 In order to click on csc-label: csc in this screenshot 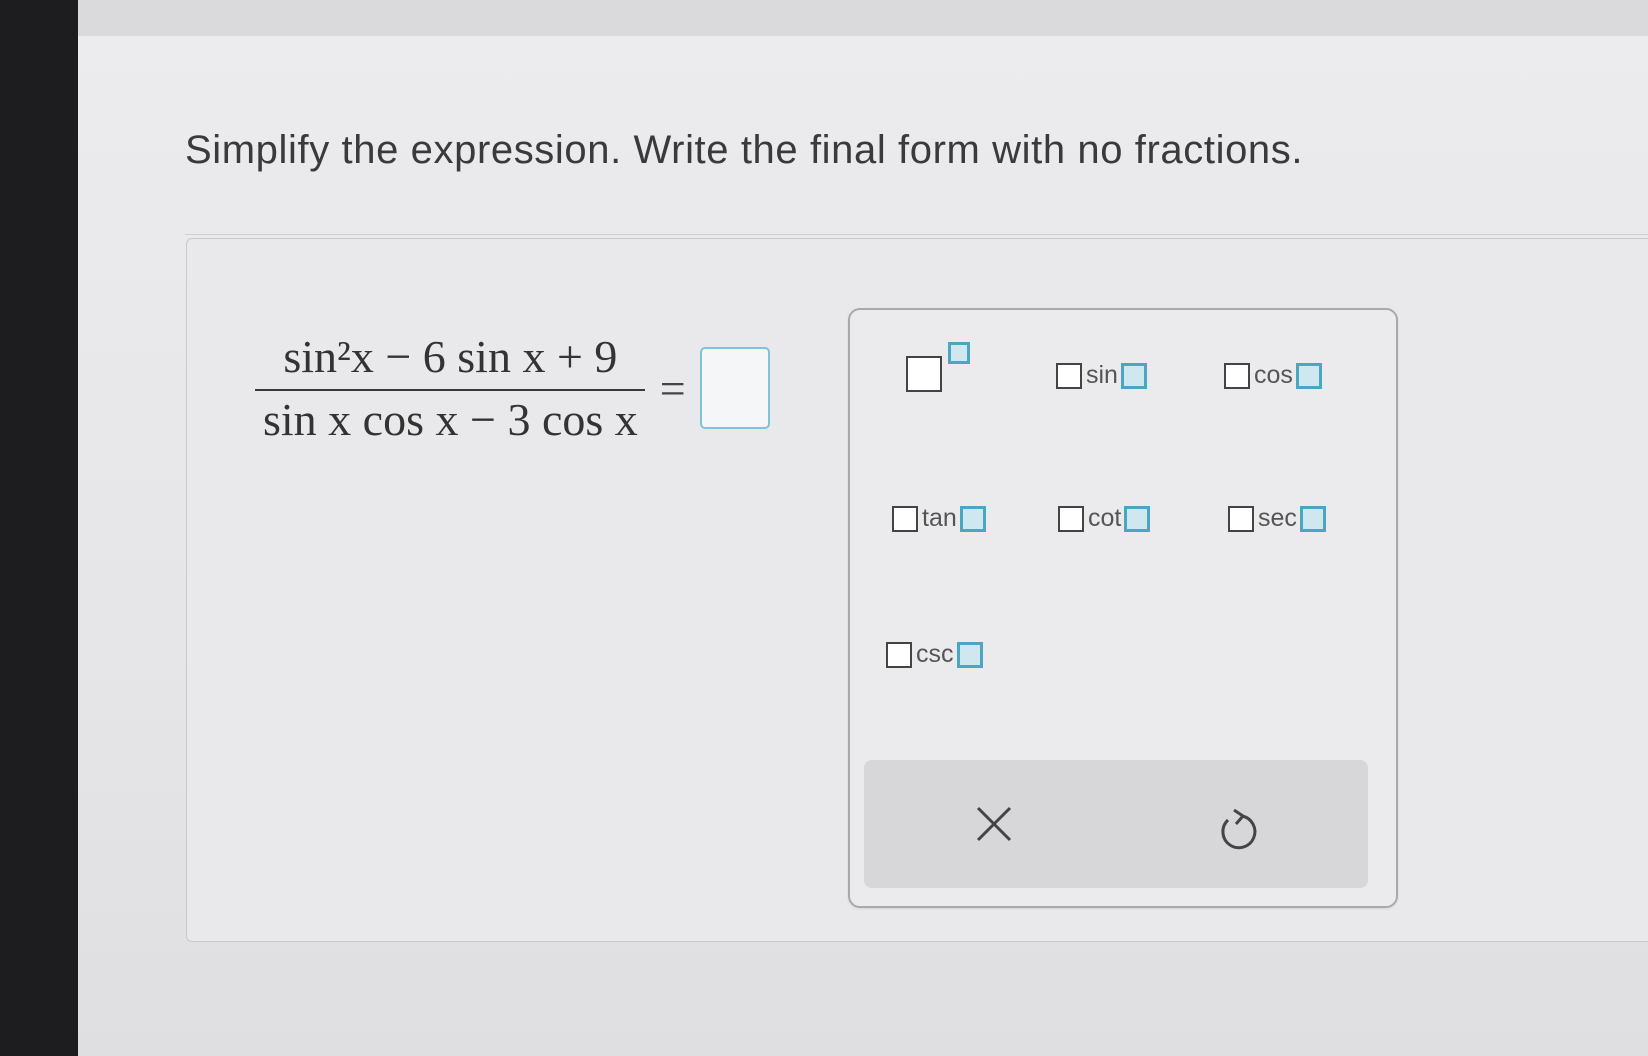, I will do `click(935, 654)`.